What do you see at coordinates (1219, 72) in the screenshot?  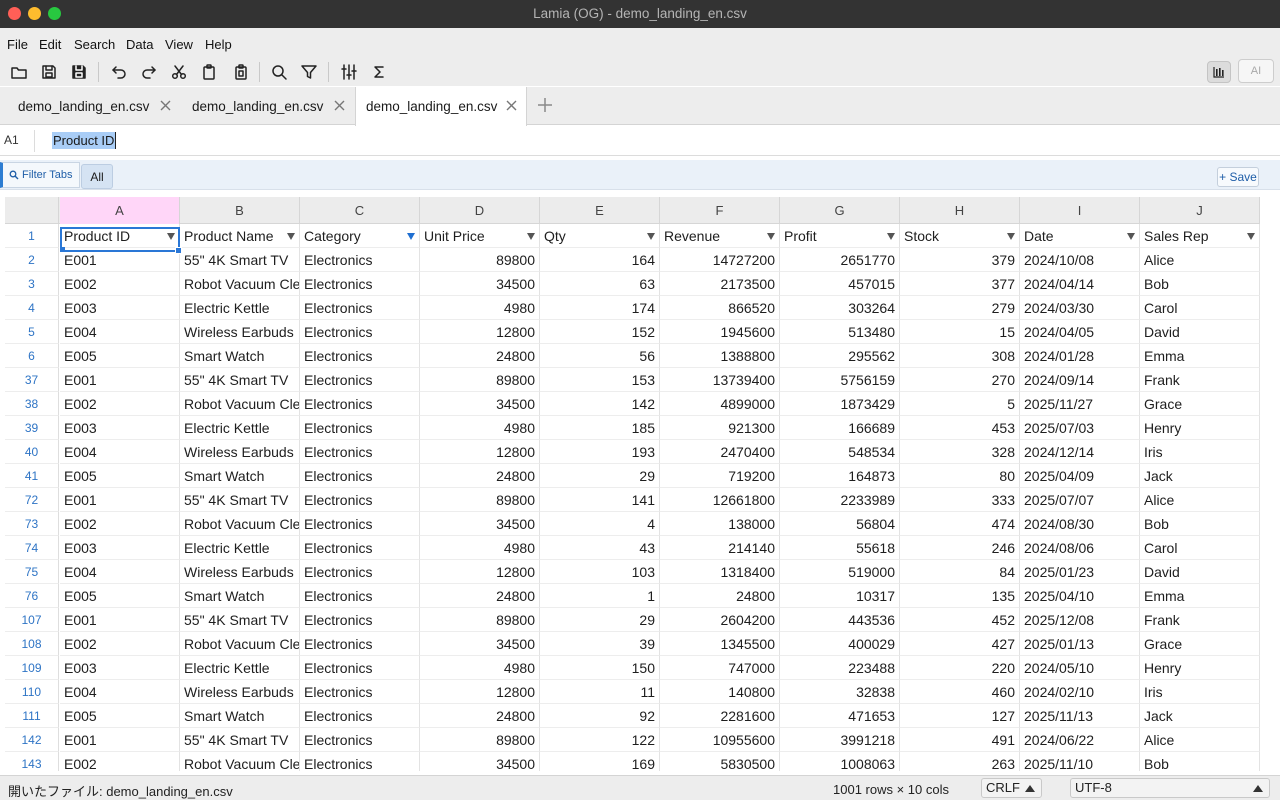 I see `chart-panel-toggle` at bounding box center [1219, 72].